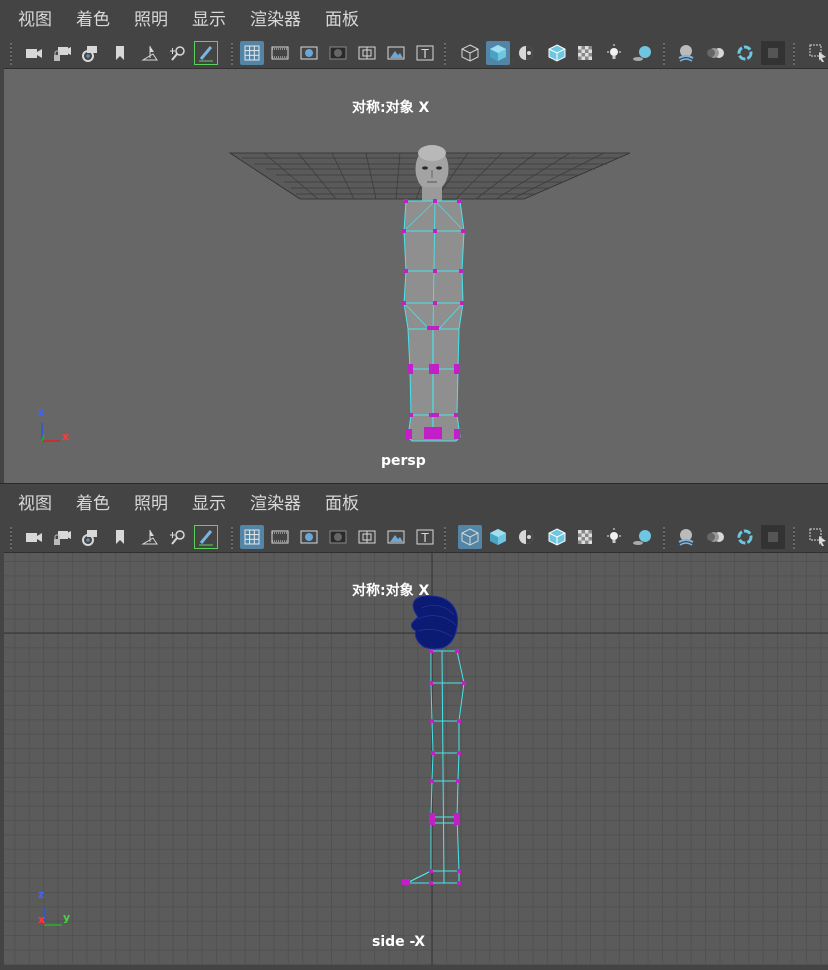 The image size is (828, 970). What do you see at coordinates (391, 591) in the screenshot?
I see `side-object-label: 对称:对象 X` at bounding box center [391, 591].